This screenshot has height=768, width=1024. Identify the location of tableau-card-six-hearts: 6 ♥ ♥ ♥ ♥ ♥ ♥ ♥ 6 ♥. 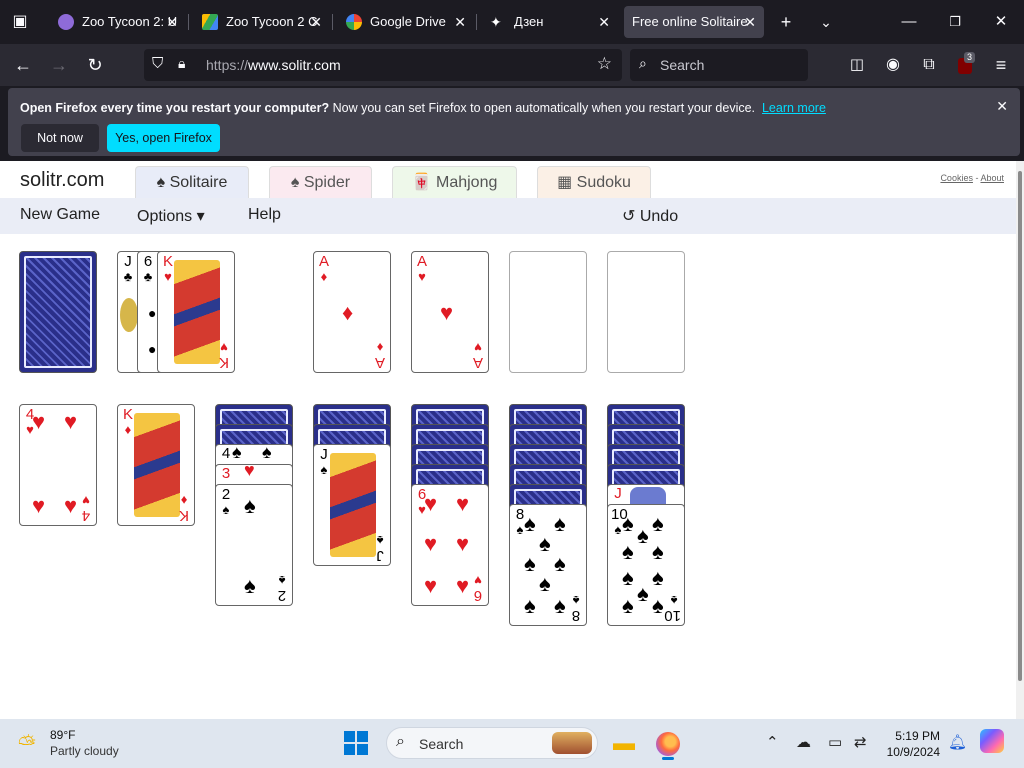
(450, 545).